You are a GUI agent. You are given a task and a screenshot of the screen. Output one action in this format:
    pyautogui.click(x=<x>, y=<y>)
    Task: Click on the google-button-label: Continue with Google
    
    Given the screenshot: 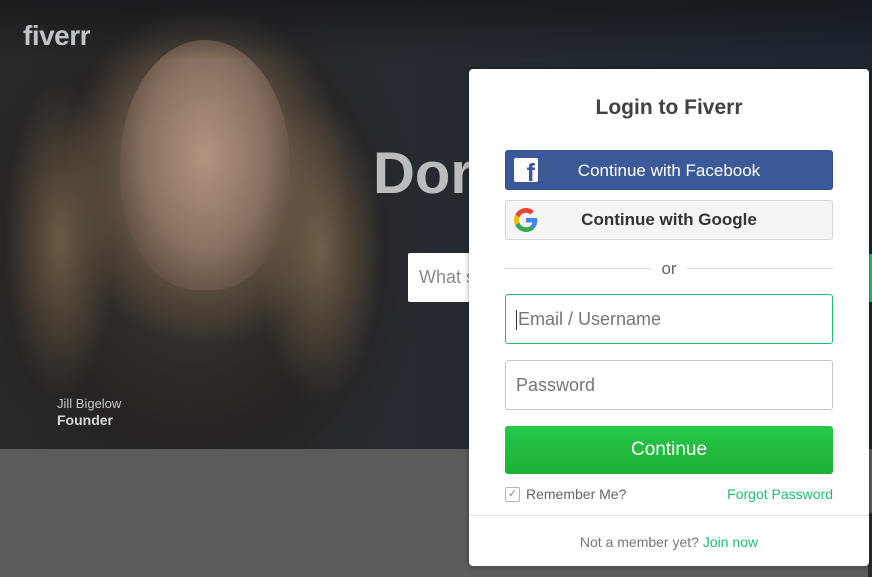 What is the action you would take?
    pyautogui.click(x=669, y=219)
    